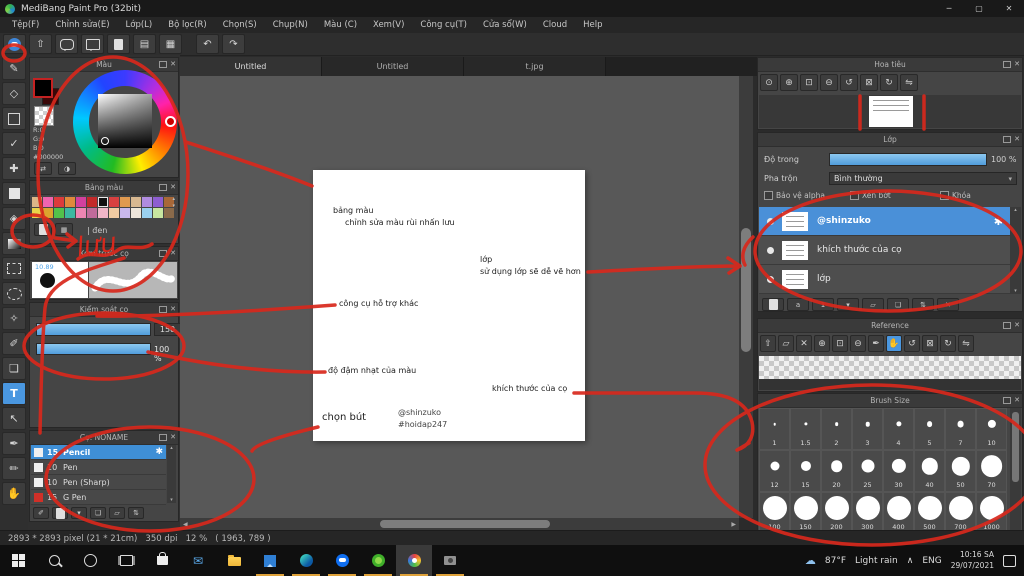 This screenshot has width=1024, height=576. Describe the element at coordinates (972, 560) in the screenshot. I see `clock: 10:16 SA 29/07/2021` at that location.